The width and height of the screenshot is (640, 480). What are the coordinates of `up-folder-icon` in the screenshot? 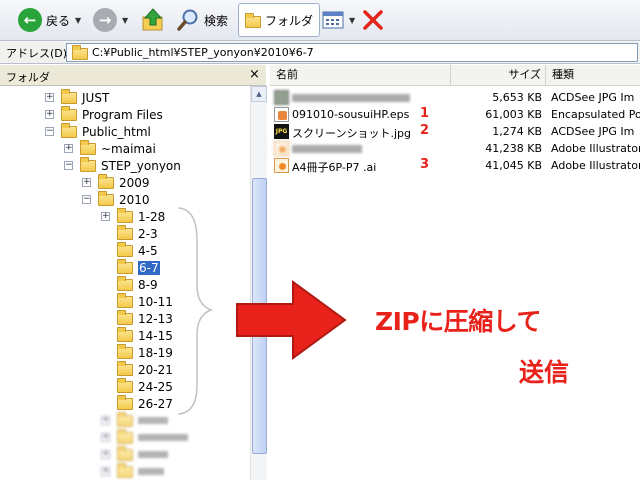 It's located at (152, 19).